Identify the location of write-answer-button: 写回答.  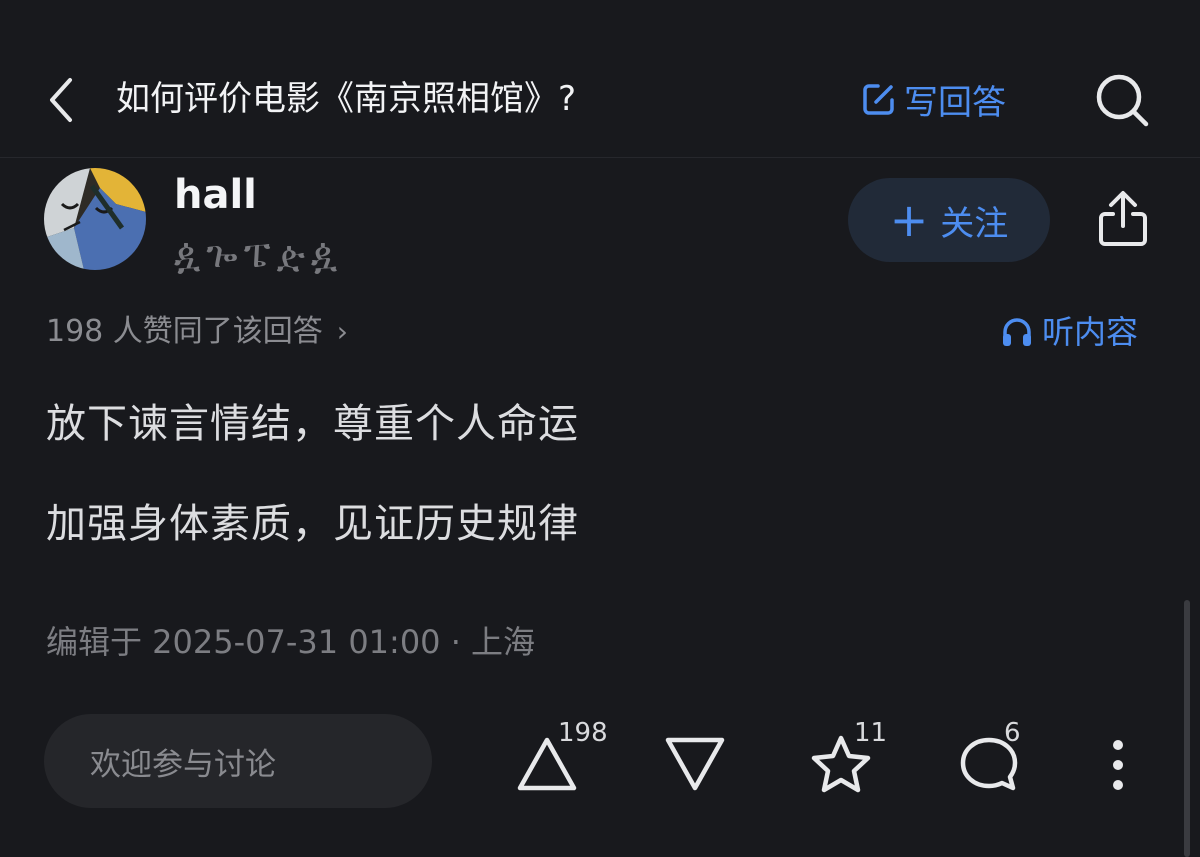
(933, 99).